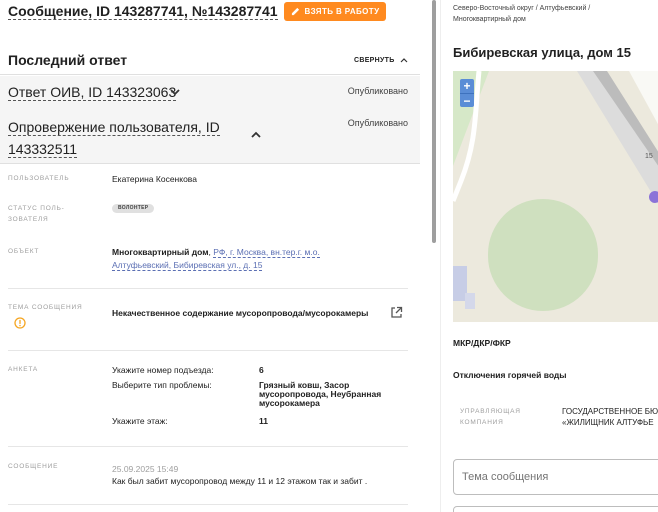 The height and width of the screenshot is (512, 658). I want to click on message-topic-input, so click(555, 477).